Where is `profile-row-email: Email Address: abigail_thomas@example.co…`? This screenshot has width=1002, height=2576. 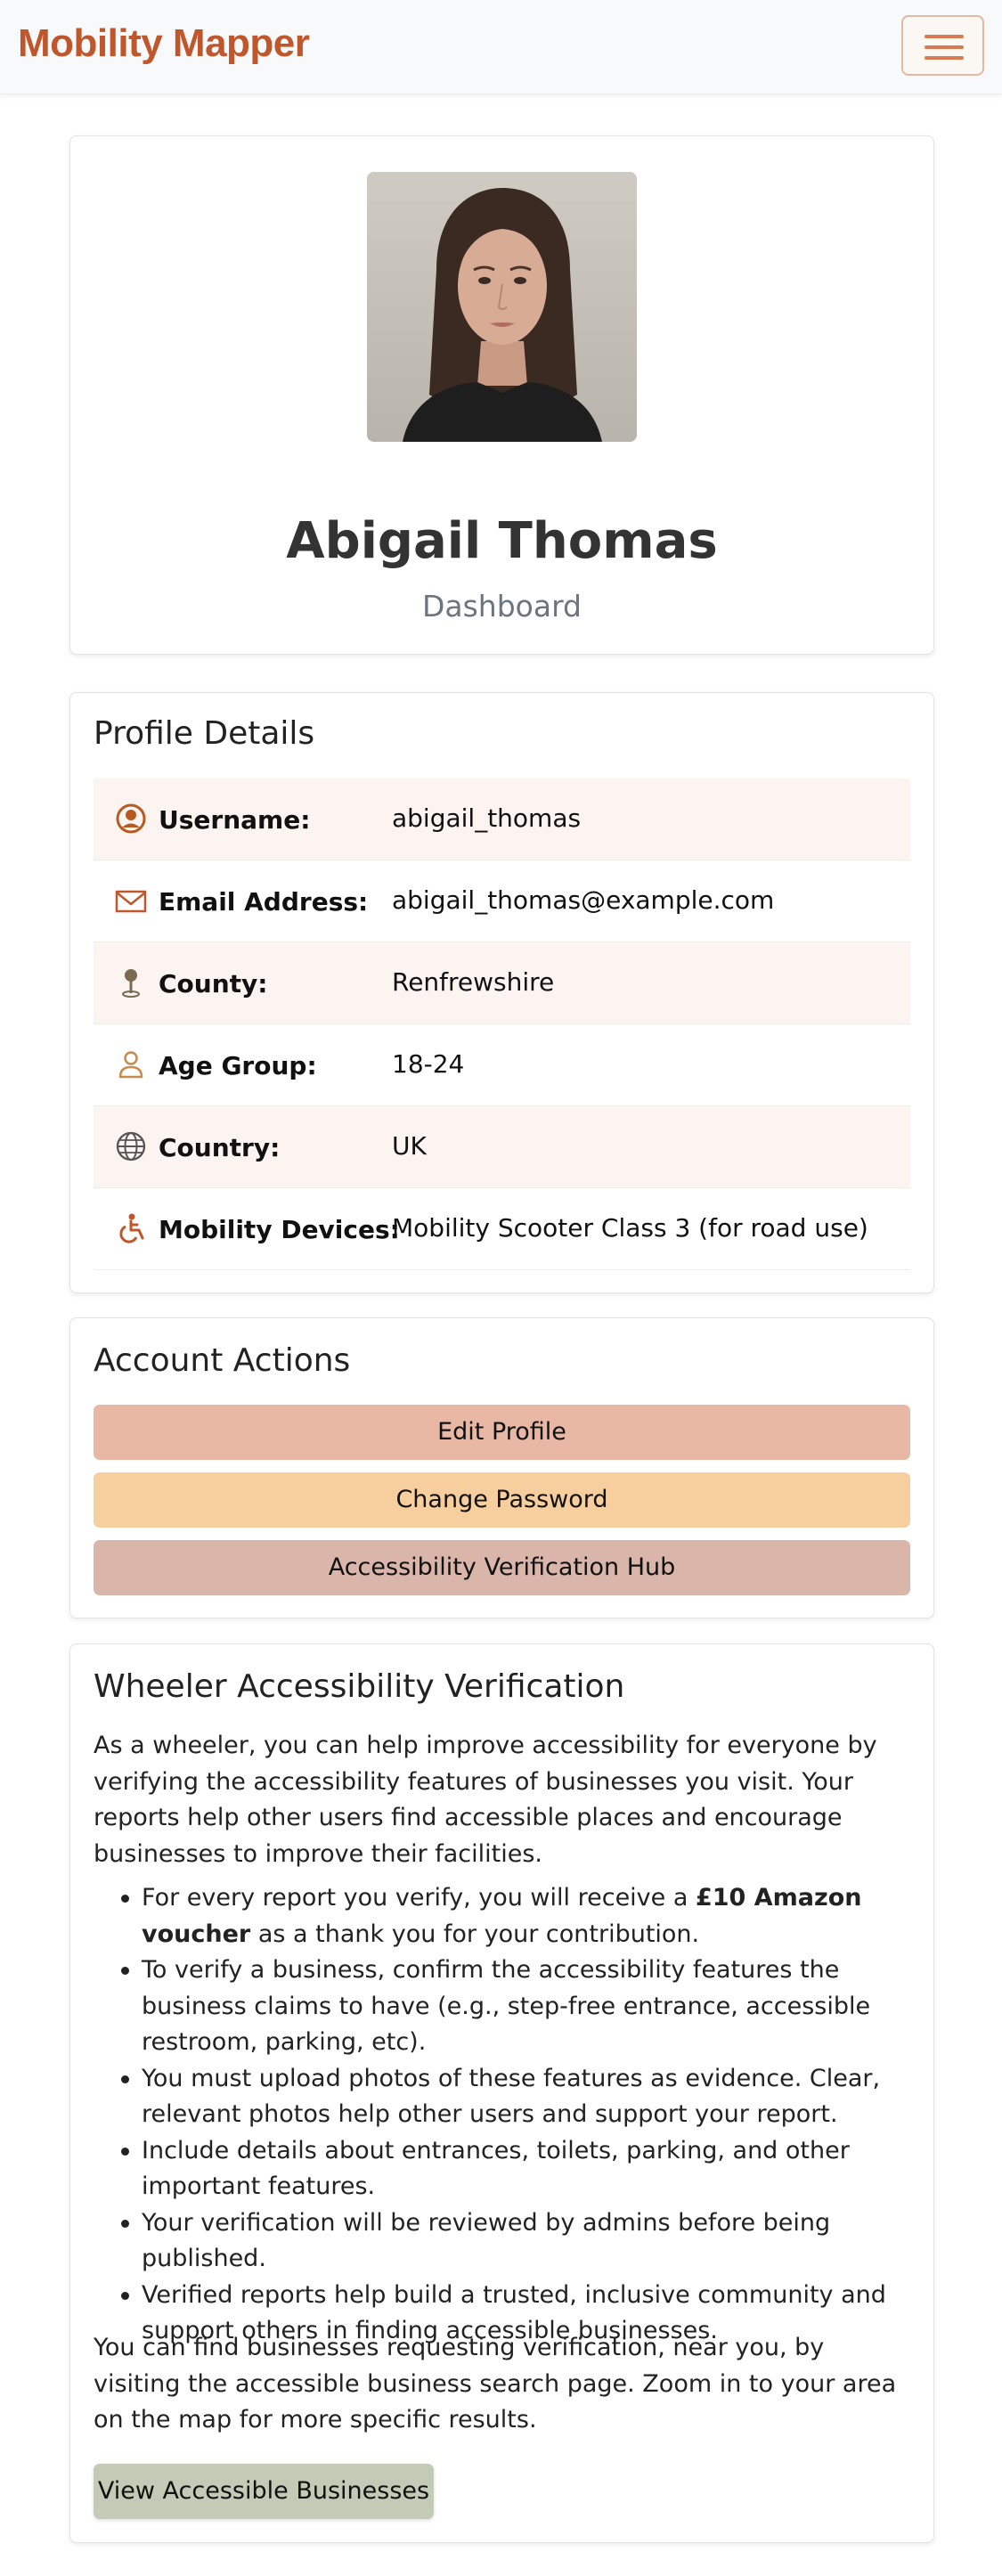 profile-row-email: Email Address: abigail_thomas@example.co… is located at coordinates (502, 901).